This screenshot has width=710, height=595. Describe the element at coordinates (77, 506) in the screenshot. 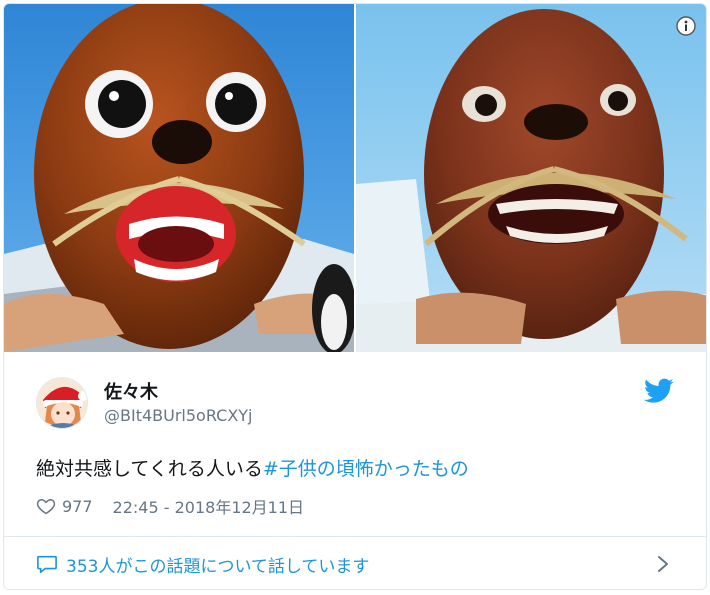

I see `like-count: 977` at that location.